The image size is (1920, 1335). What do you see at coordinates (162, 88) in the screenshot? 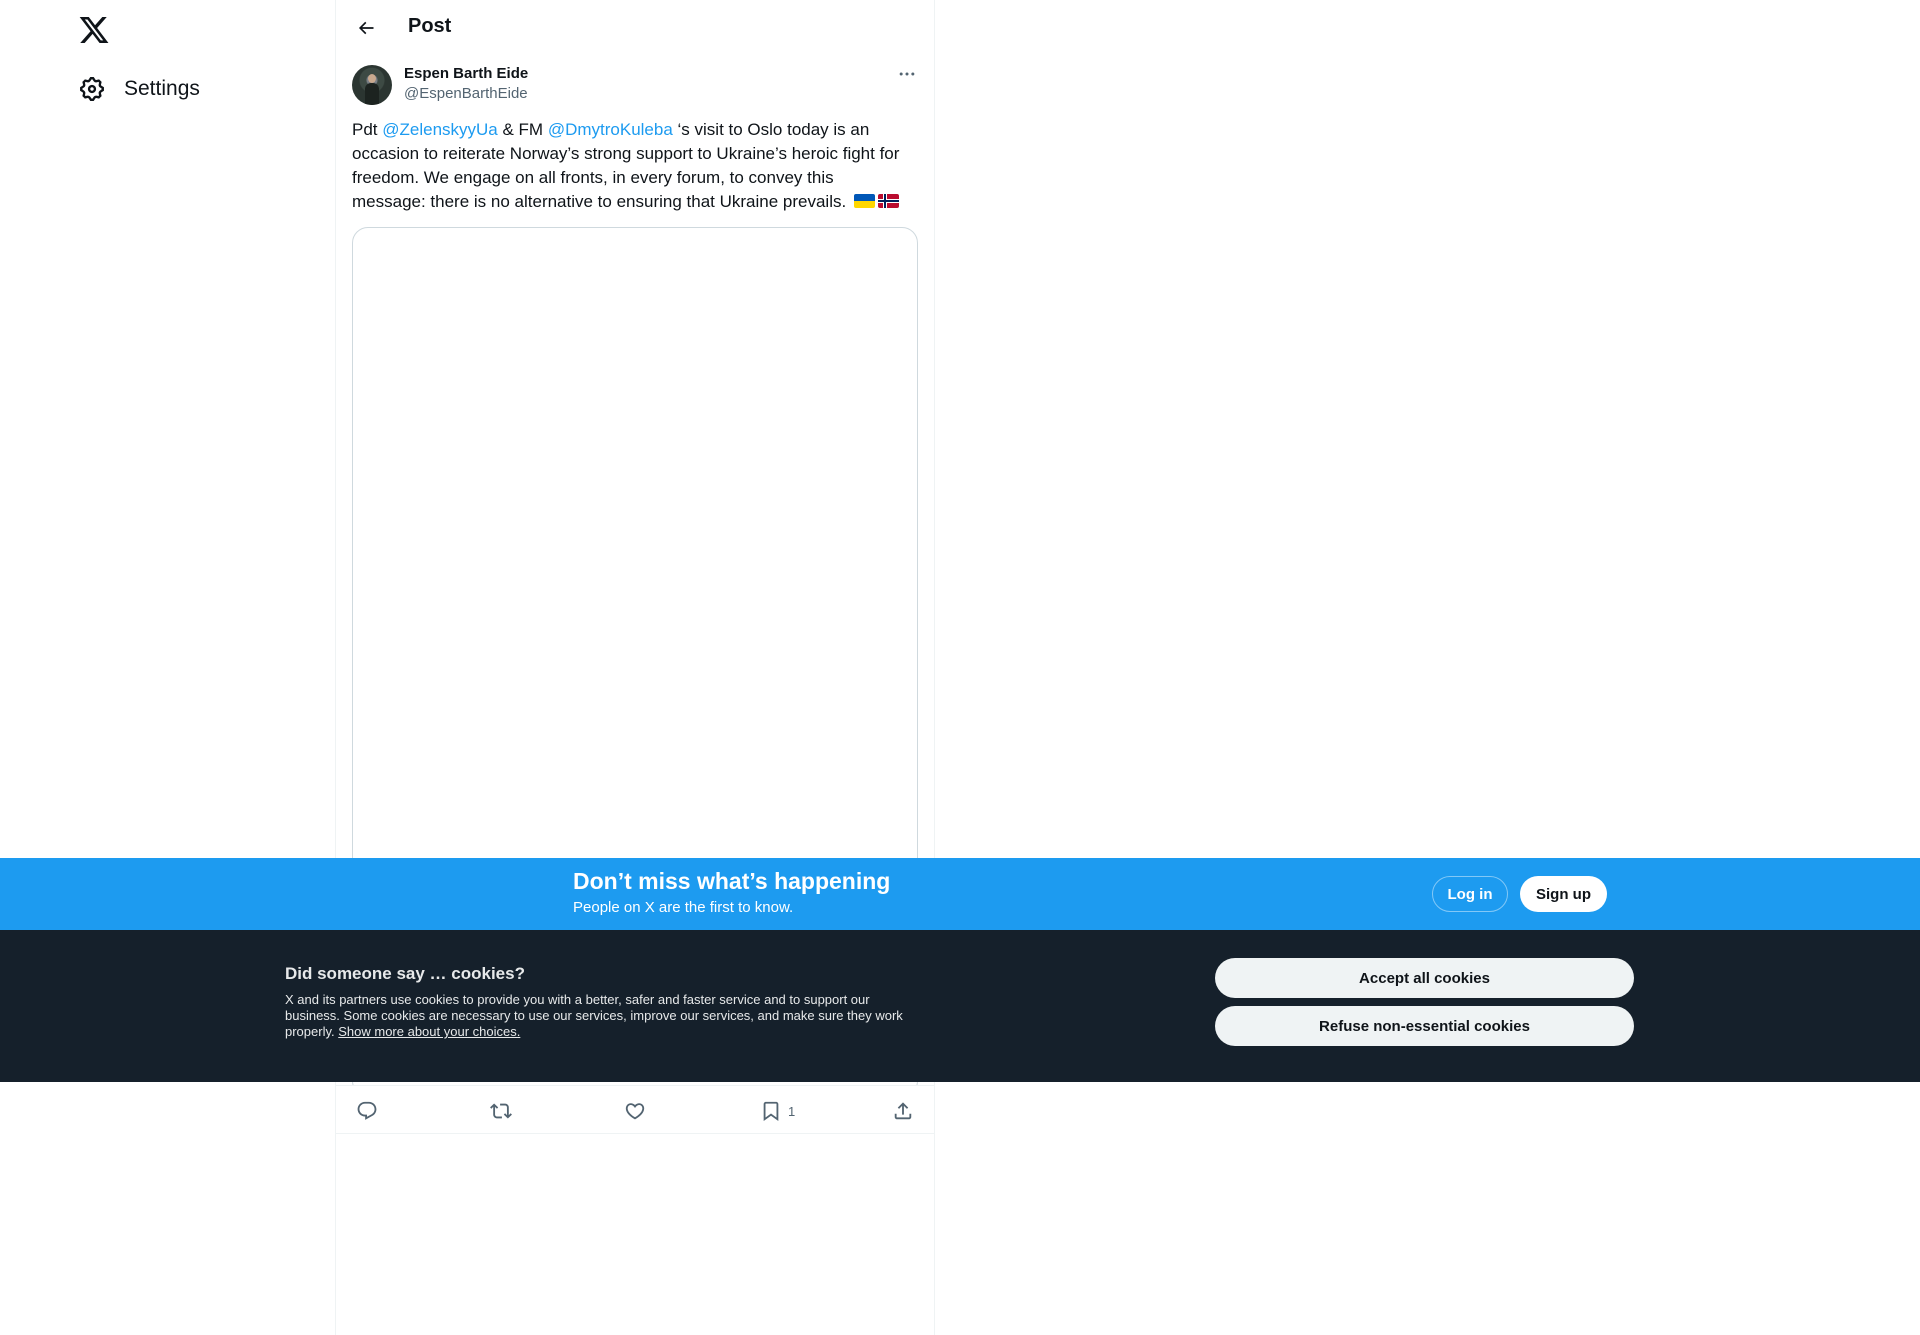
I see `nav-settings-label: Settings` at bounding box center [162, 88].